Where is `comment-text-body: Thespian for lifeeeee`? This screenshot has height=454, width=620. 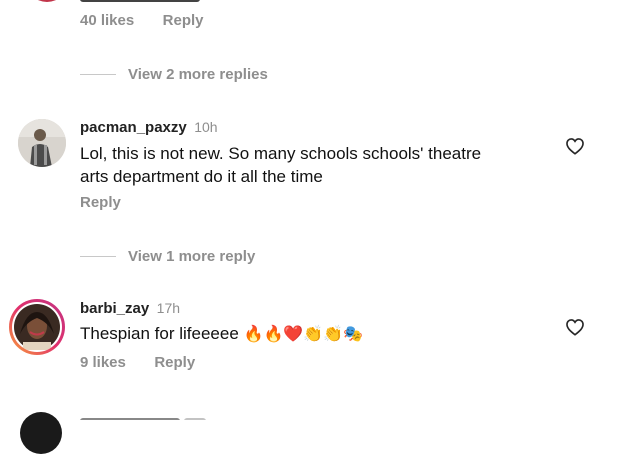 comment-text-body: Thespian for lifeeeee is located at coordinates (159, 333).